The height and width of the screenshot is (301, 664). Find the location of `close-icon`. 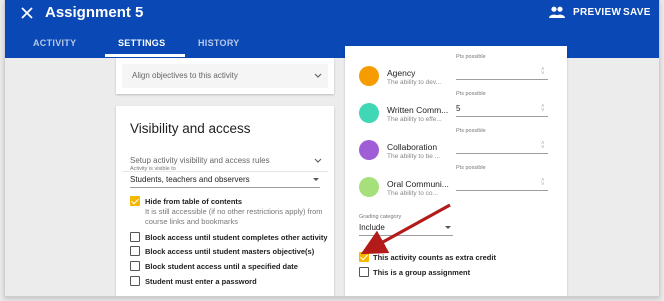

close-icon is located at coordinates (27, 13).